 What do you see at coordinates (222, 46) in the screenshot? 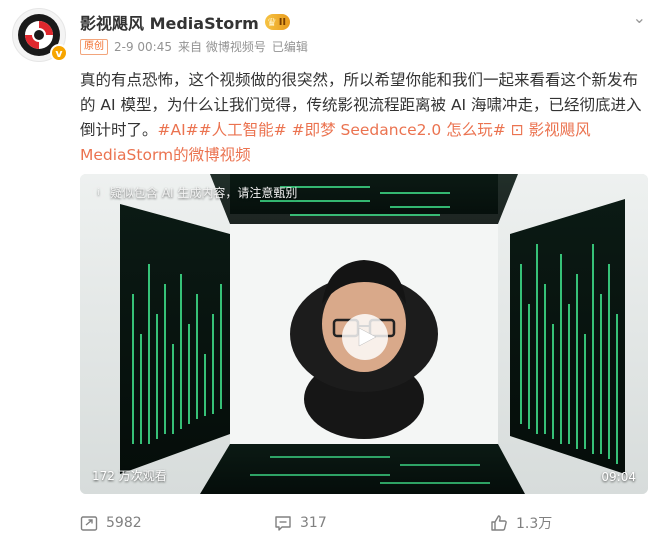
I see `post-source: 来自 微博视频号` at bounding box center [222, 46].